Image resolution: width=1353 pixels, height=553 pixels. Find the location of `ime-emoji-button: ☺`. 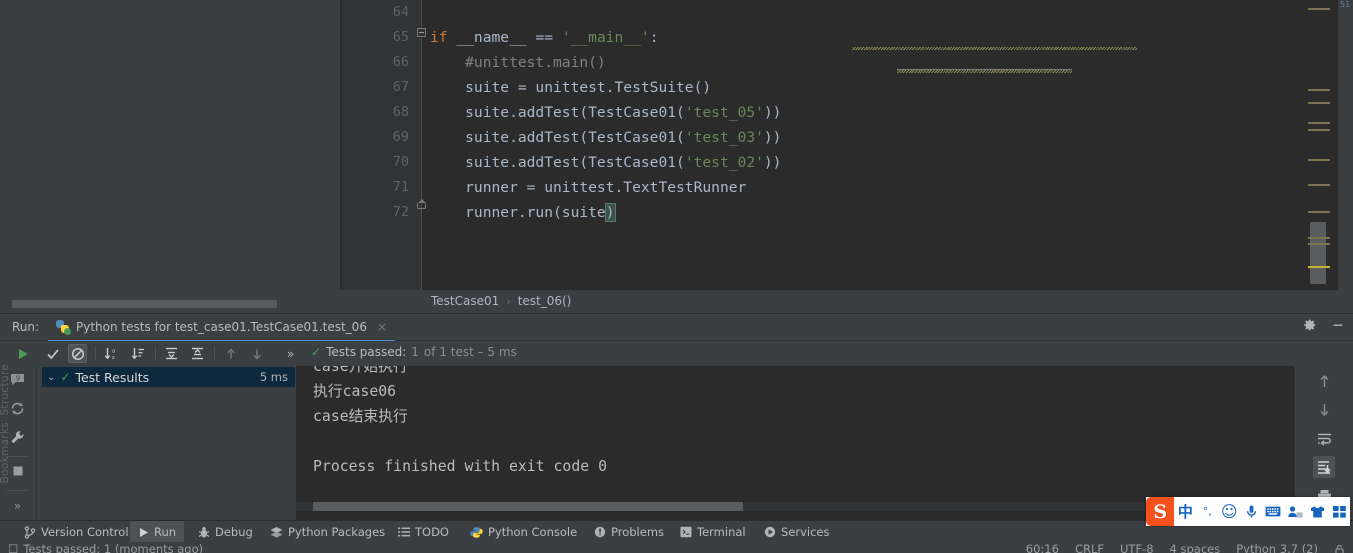

ime-emoji-button: ☺ is located at coordinates (1229, 511).